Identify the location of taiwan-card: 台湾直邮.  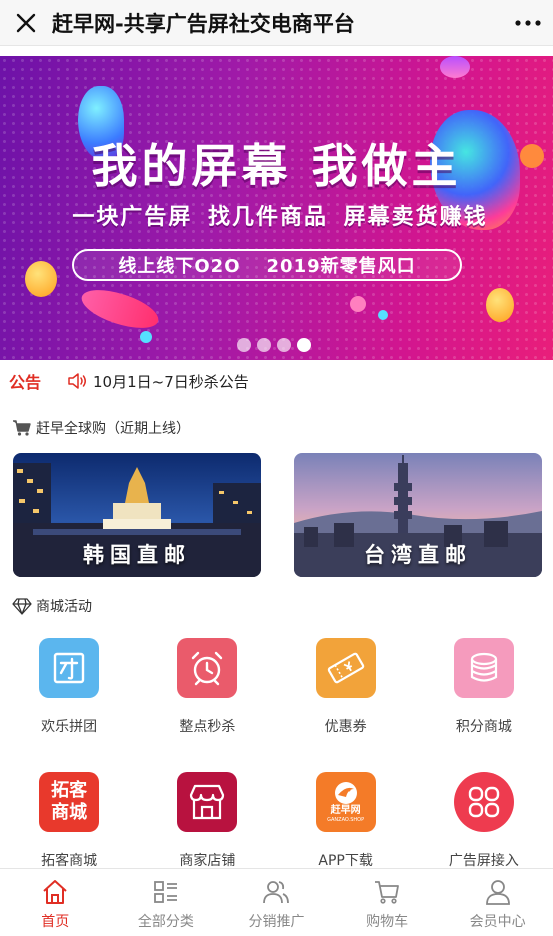
(418, 515).